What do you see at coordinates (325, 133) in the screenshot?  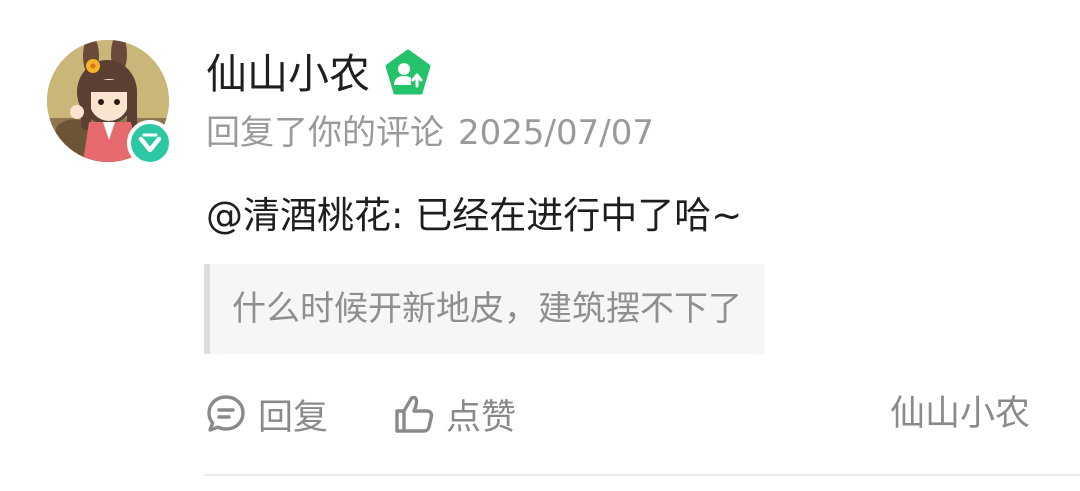 I see `notification-action-text: 回复了你的评论` at bounding box center [325, 133].